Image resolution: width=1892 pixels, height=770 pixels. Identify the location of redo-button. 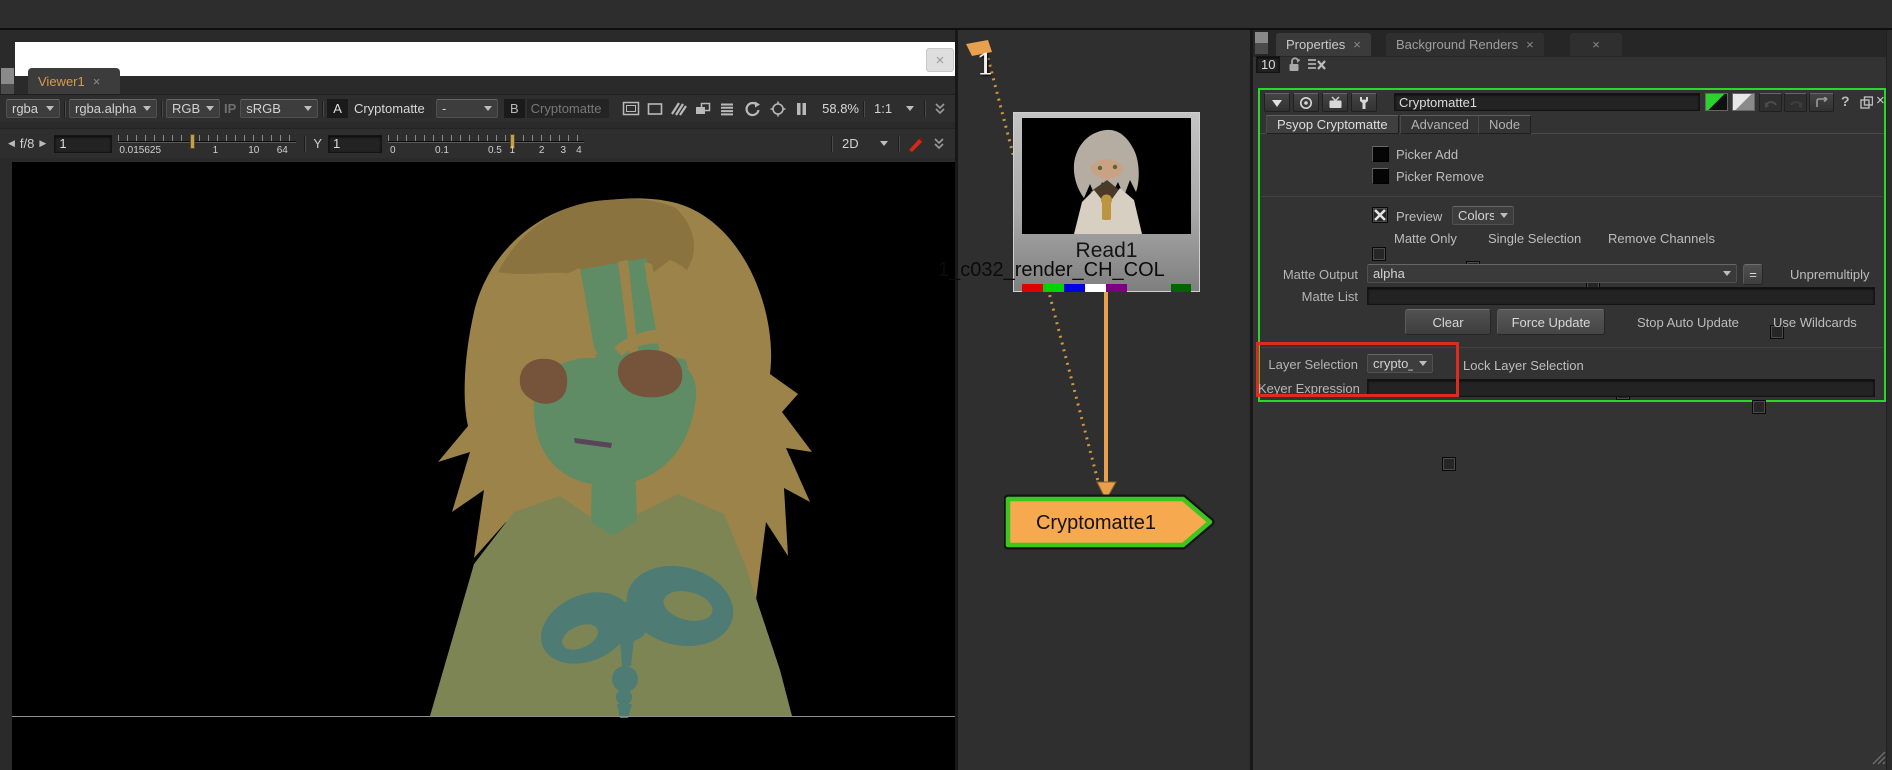
(1795, 102).